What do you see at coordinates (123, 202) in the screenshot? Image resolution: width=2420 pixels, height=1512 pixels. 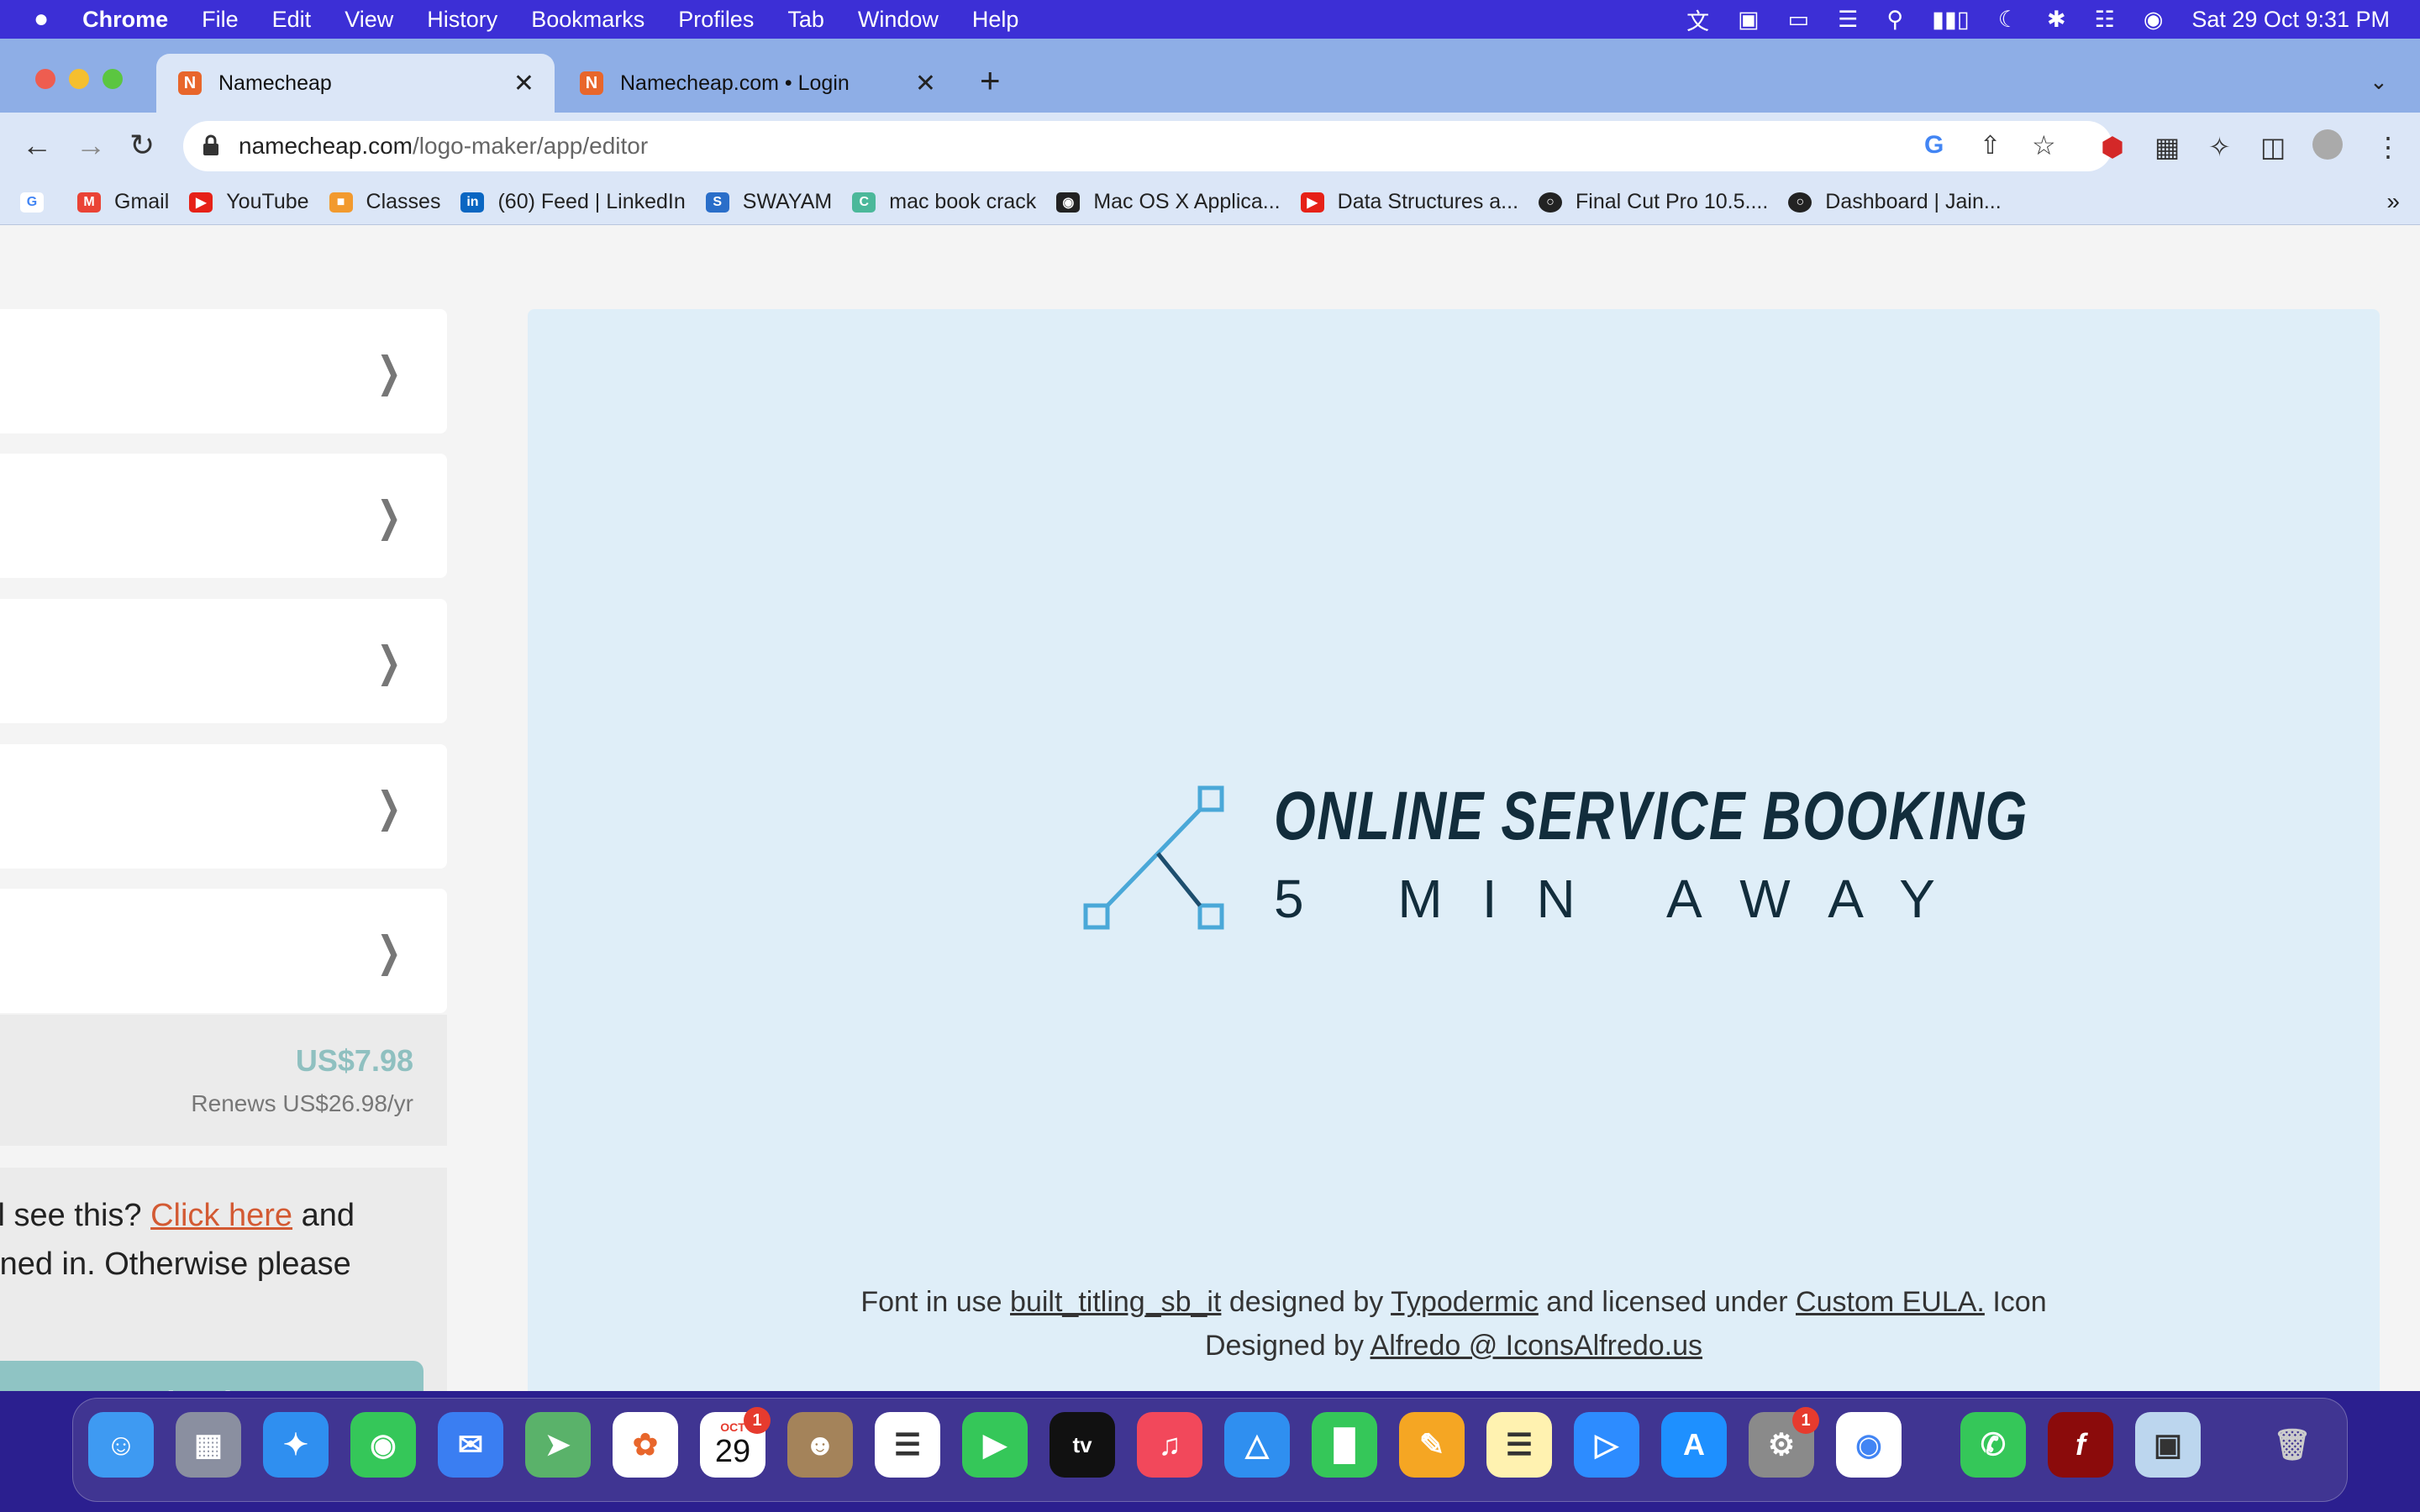 I see `bookmark-gmail: M Gmail` at bounding box center [123, 202].